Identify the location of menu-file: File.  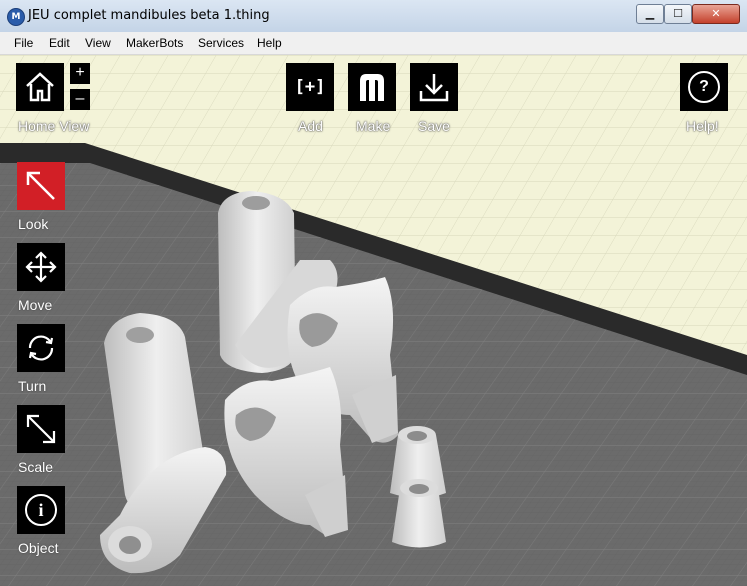
(23, 43).